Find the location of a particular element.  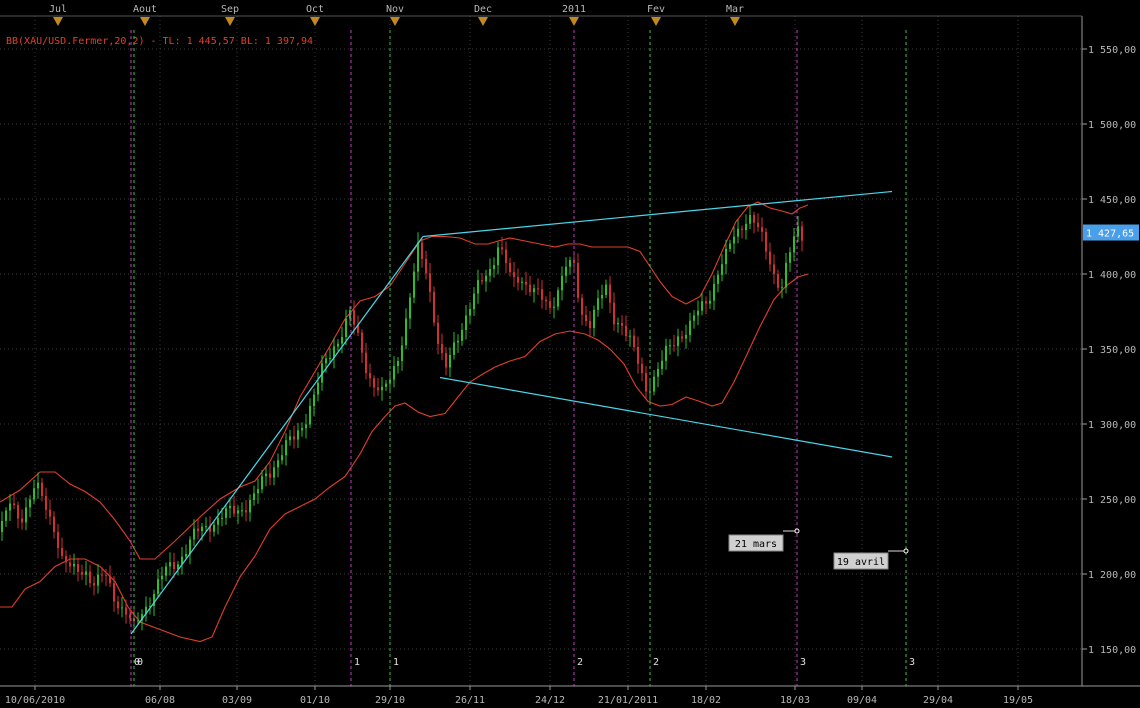

x-tick-label: 01/10 is located at coordinates (315, 700).